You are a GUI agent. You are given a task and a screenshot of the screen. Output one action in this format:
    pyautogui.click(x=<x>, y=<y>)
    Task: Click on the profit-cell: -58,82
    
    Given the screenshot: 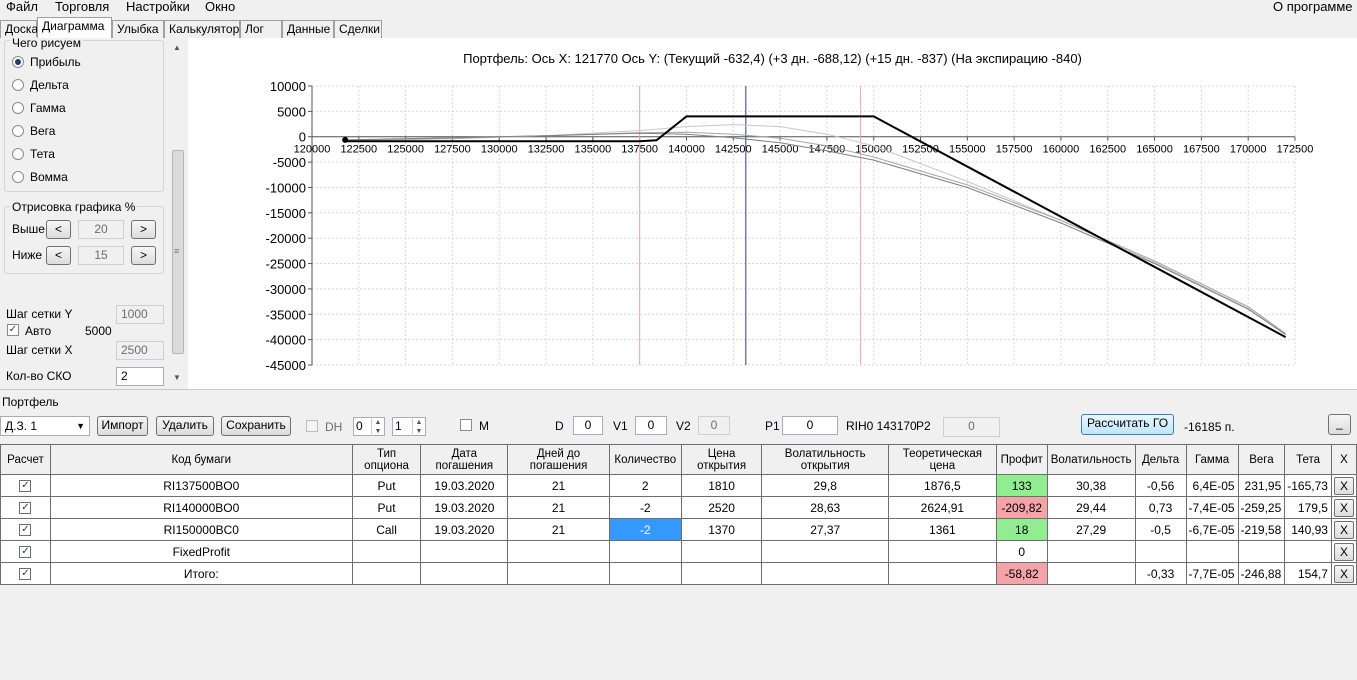 What is the action you would take?
    pyautogui.click(x=1021, y=573)
    